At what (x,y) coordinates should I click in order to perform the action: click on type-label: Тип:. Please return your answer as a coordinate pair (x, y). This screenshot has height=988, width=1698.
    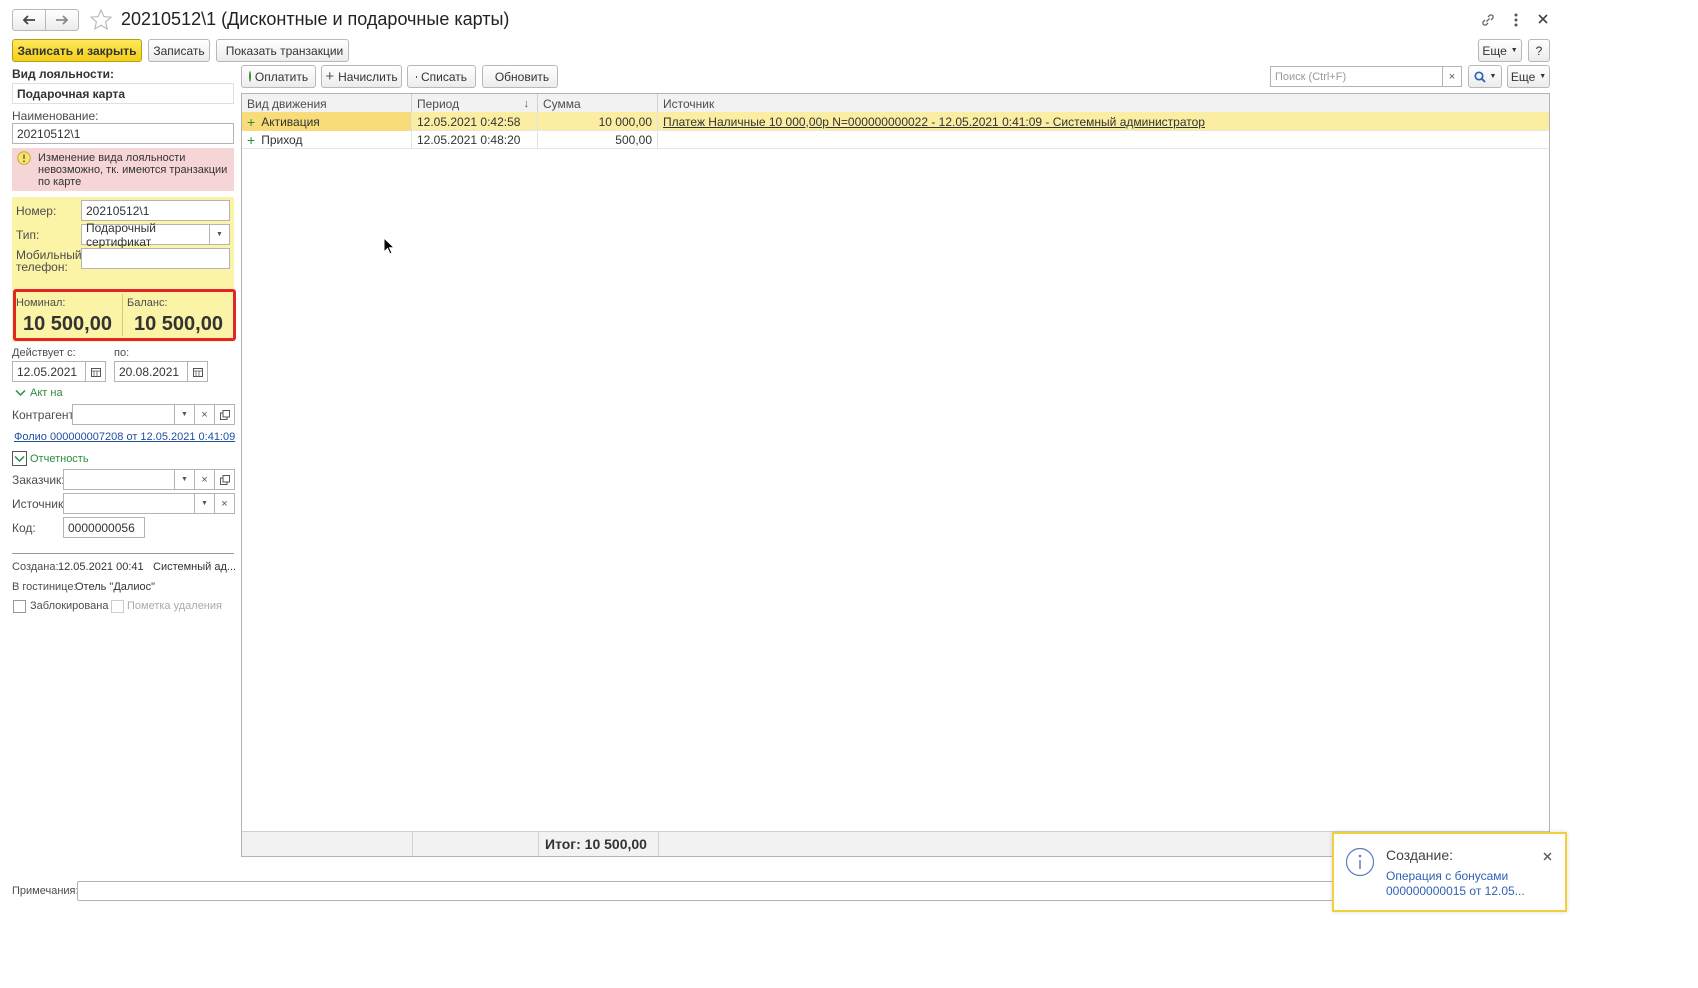
    Looking at the image, I should click on (28, 235).